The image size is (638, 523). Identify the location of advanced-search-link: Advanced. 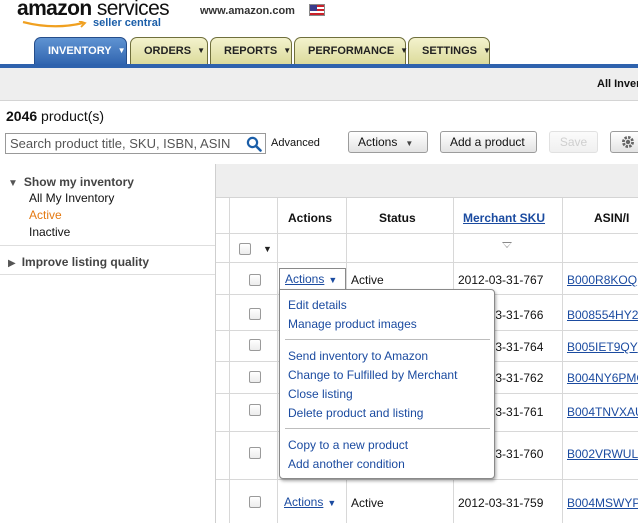
(295, 143).